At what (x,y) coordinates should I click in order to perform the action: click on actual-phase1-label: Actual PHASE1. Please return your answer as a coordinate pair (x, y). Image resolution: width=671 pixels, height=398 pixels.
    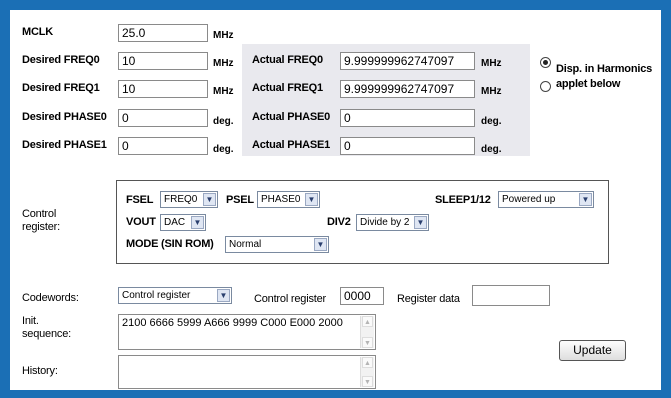
    Looking at the image, I should click on (291, 145).